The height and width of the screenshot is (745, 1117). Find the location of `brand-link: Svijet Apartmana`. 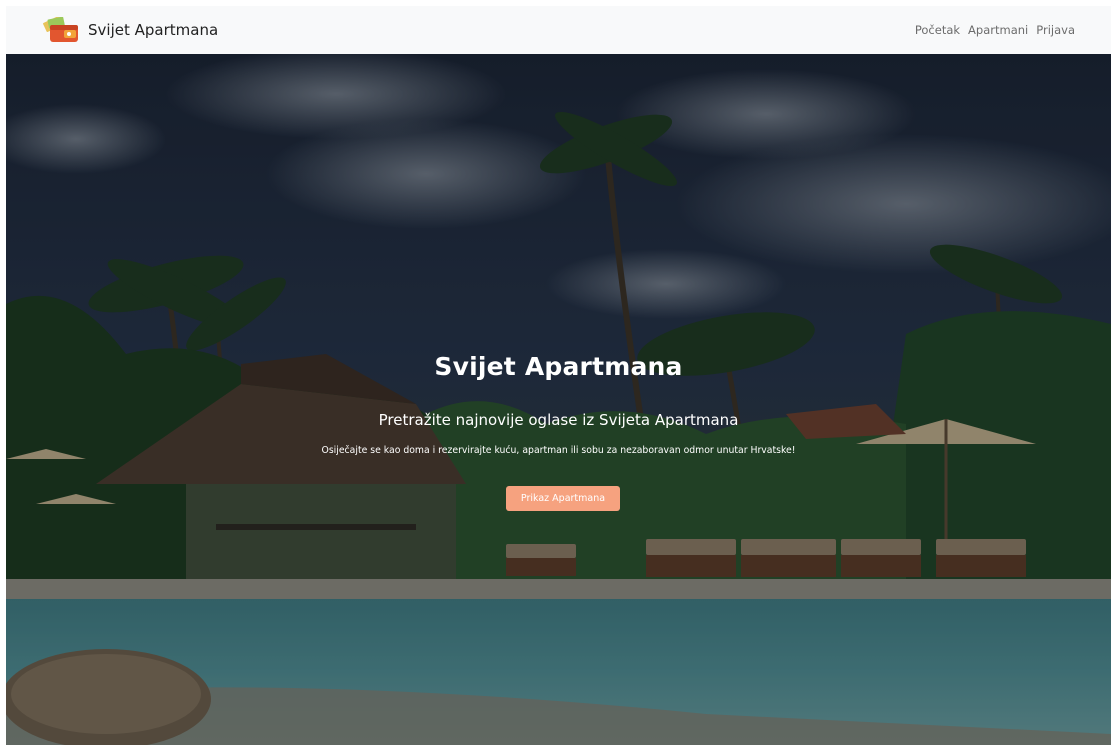

brand-link: Svijet Apartmana is located at coordinates (130, 30).